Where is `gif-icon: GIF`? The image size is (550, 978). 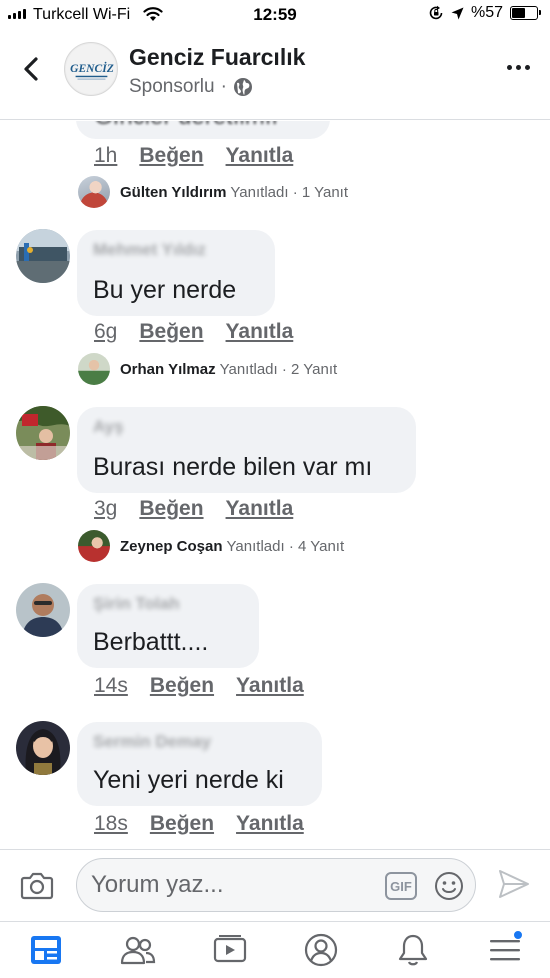 gif-icon: GIF is located at coordinates (401, 886).